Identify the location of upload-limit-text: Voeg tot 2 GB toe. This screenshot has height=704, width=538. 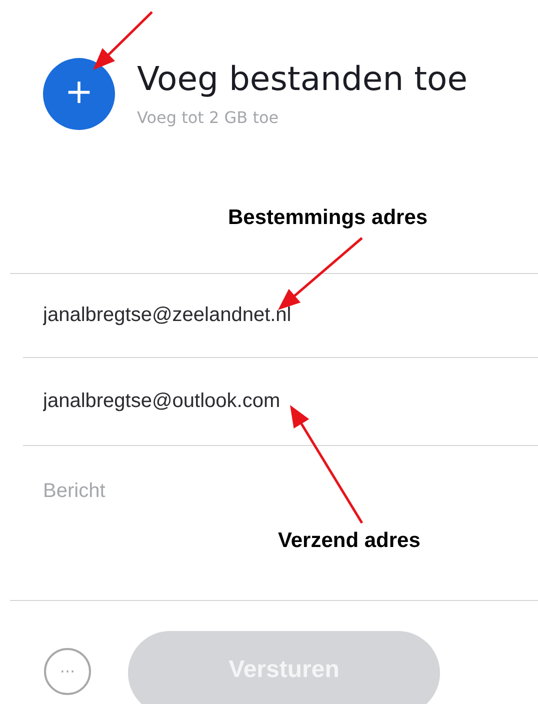
(208, 117).